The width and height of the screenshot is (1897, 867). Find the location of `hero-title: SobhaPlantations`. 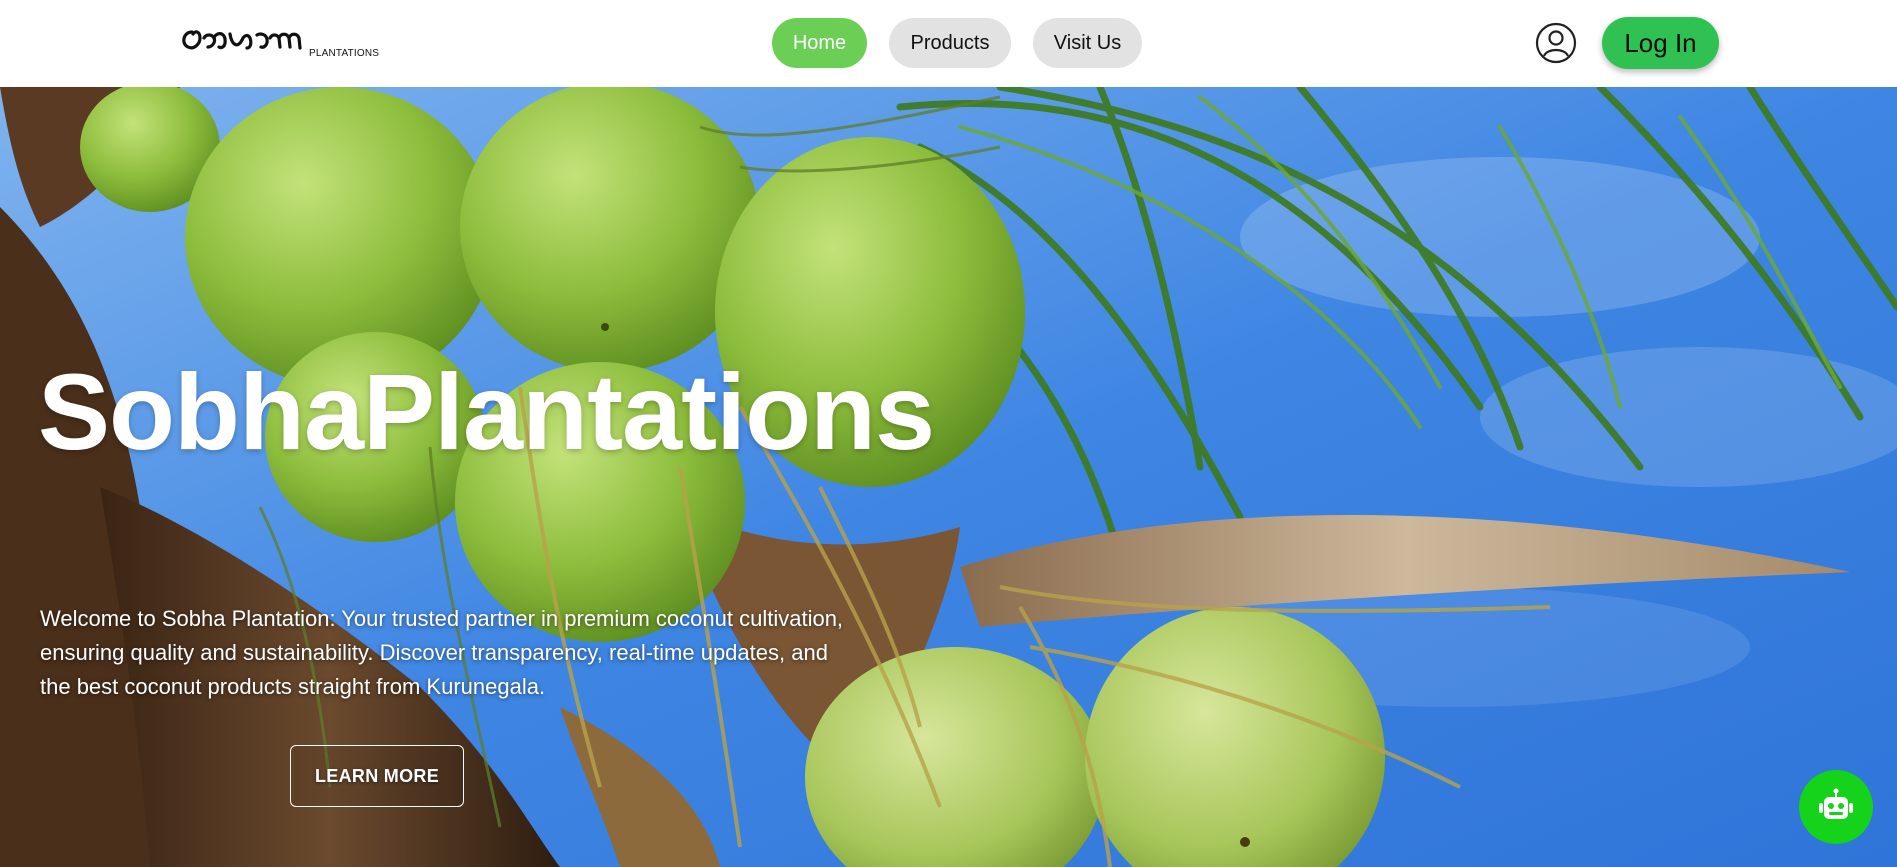

hero-title: SobhaPlantations is located at coordinates (486, 411).